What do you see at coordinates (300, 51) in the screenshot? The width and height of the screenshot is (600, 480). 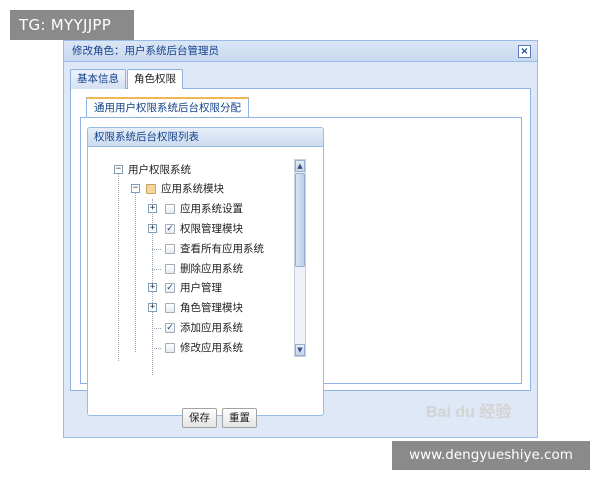 I see `dialog-header: 修改角色：用户系统后台管理员 ×` at bounding box center [300, 51].